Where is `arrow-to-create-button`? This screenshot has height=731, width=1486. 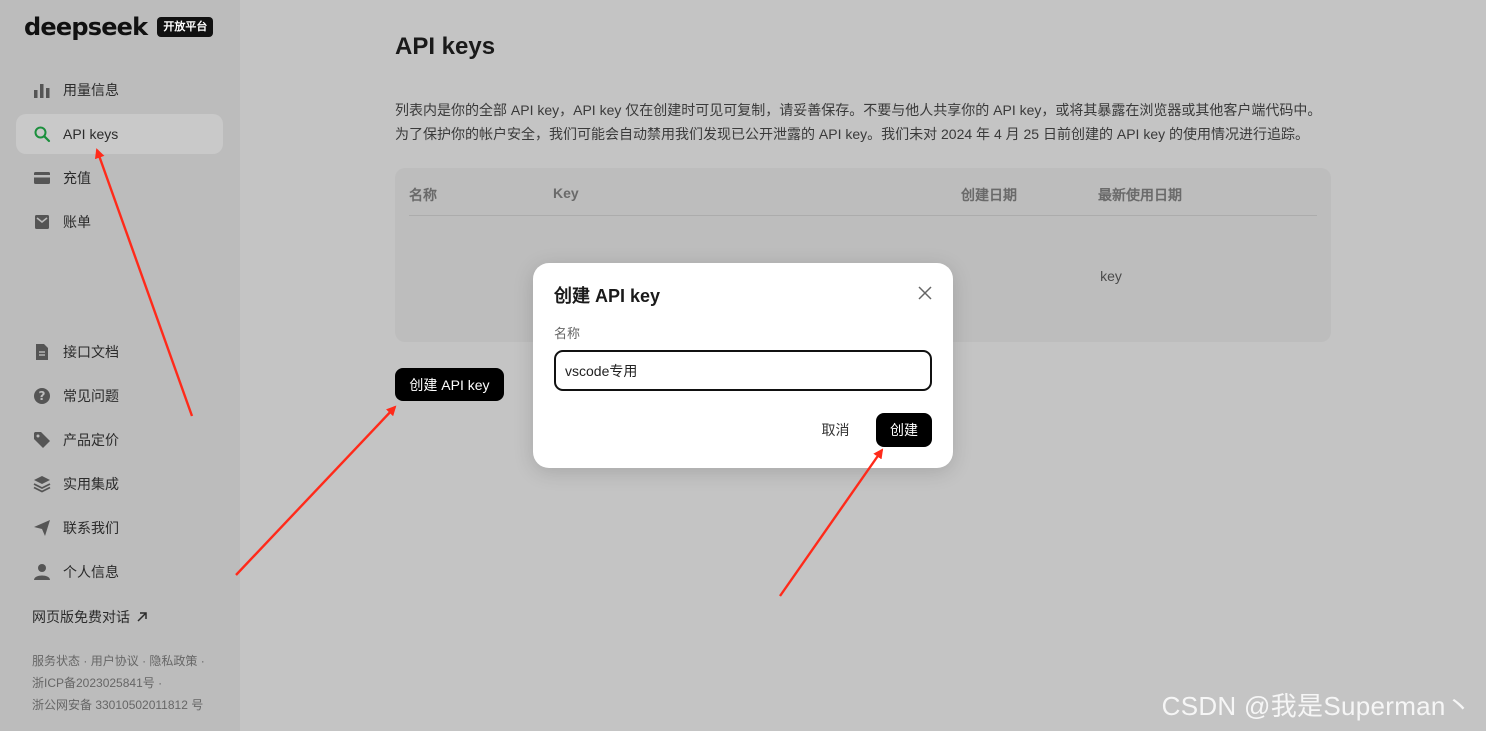 arrow-to-create-button is located at coordinates (831, 522).